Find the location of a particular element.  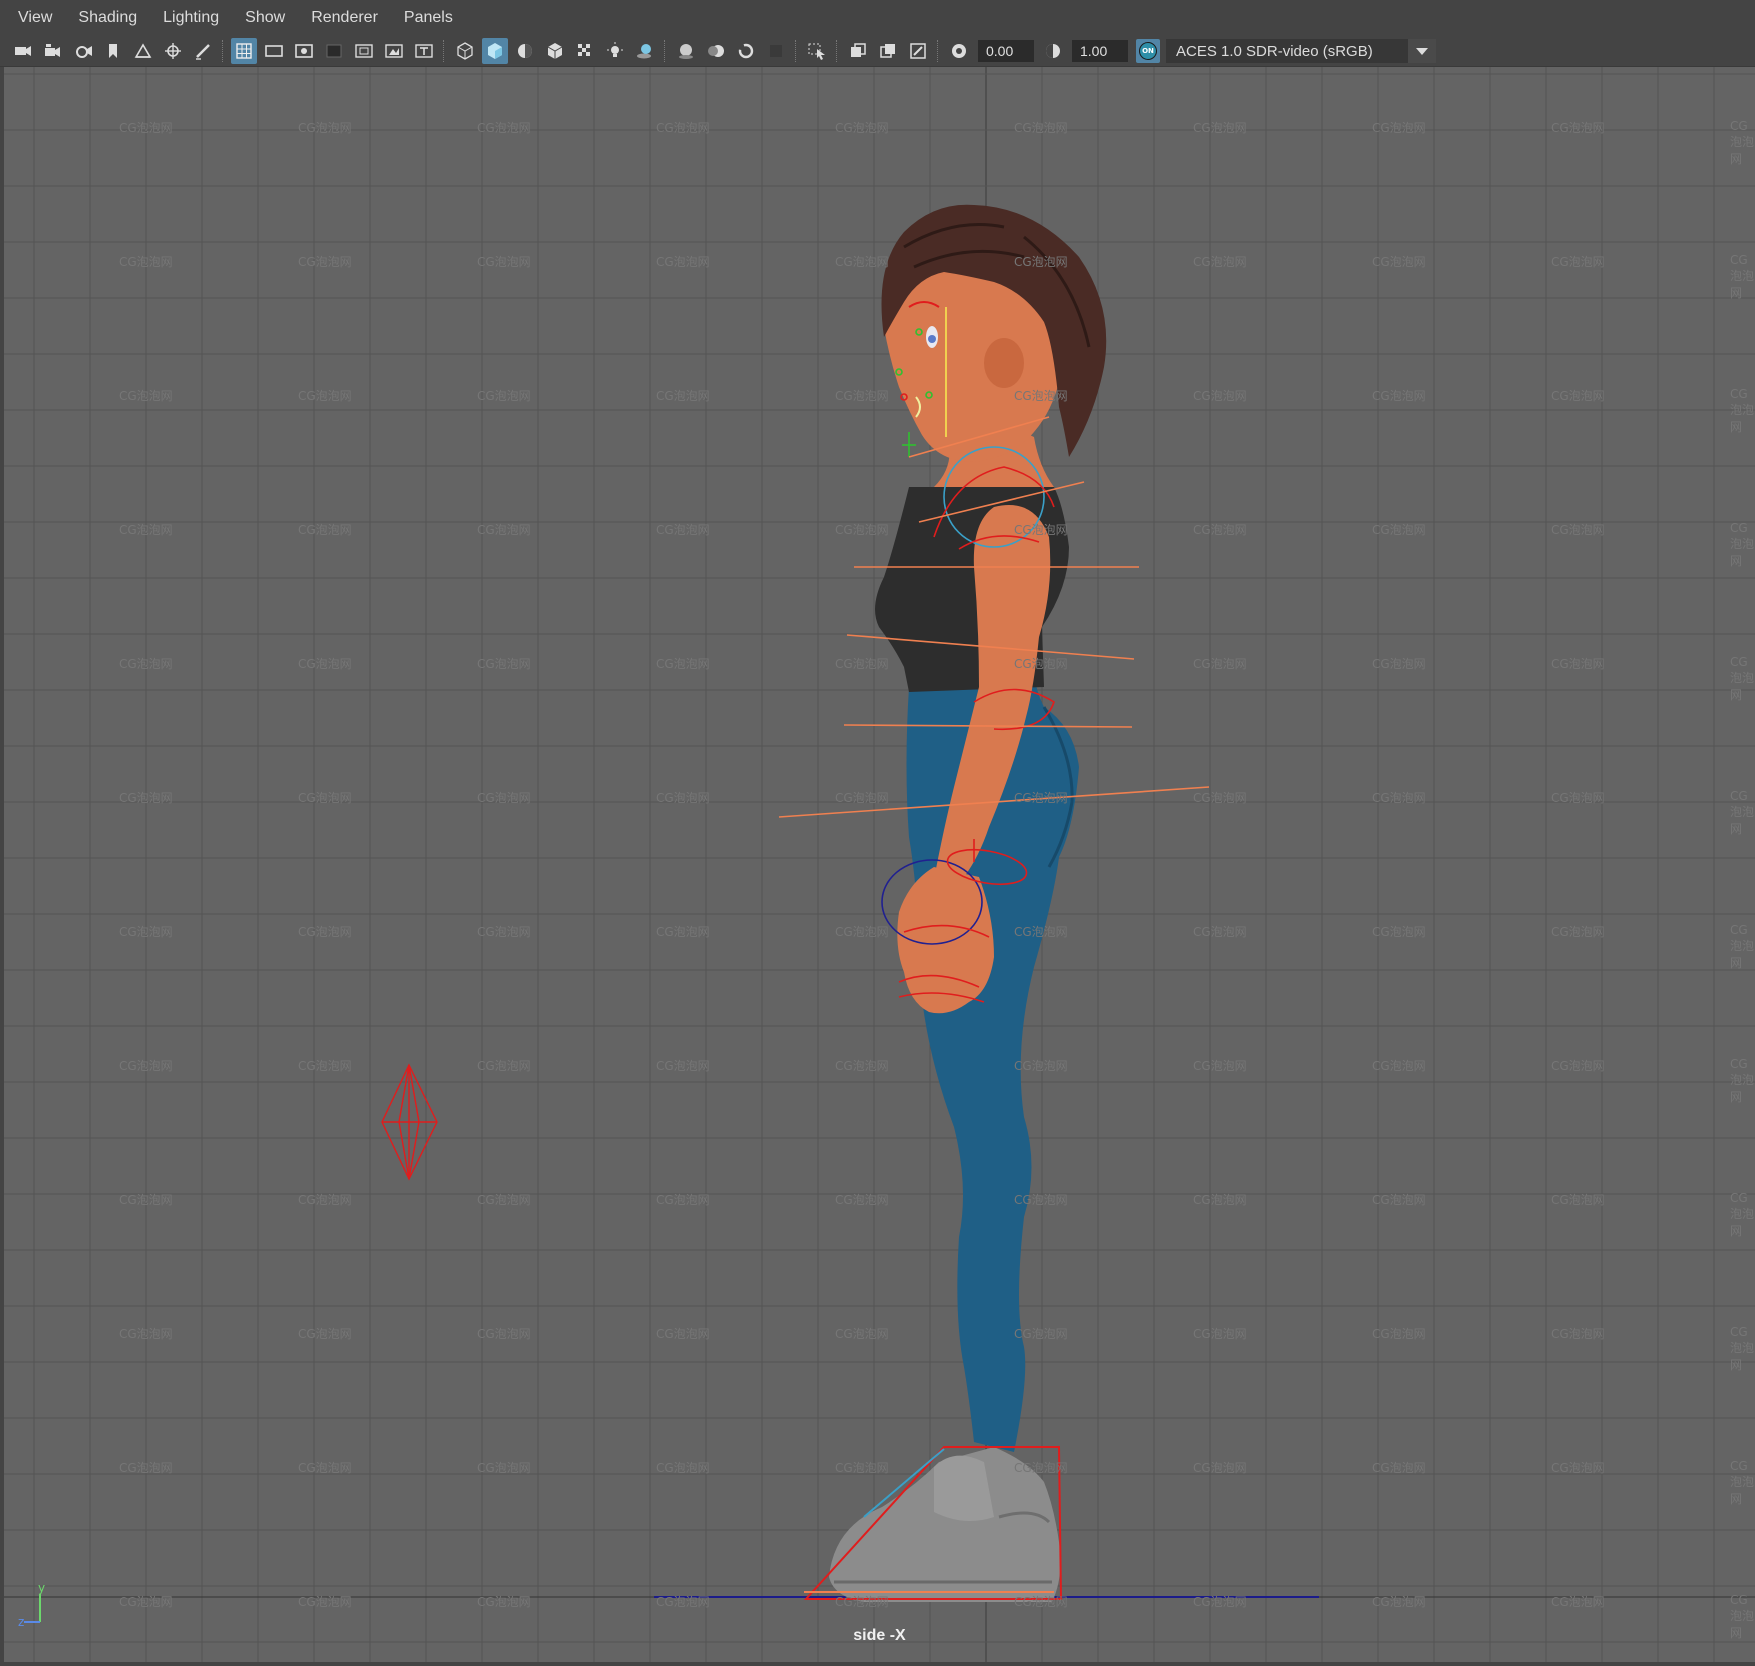

image-plane-icon is located at coordinates (143, 51).